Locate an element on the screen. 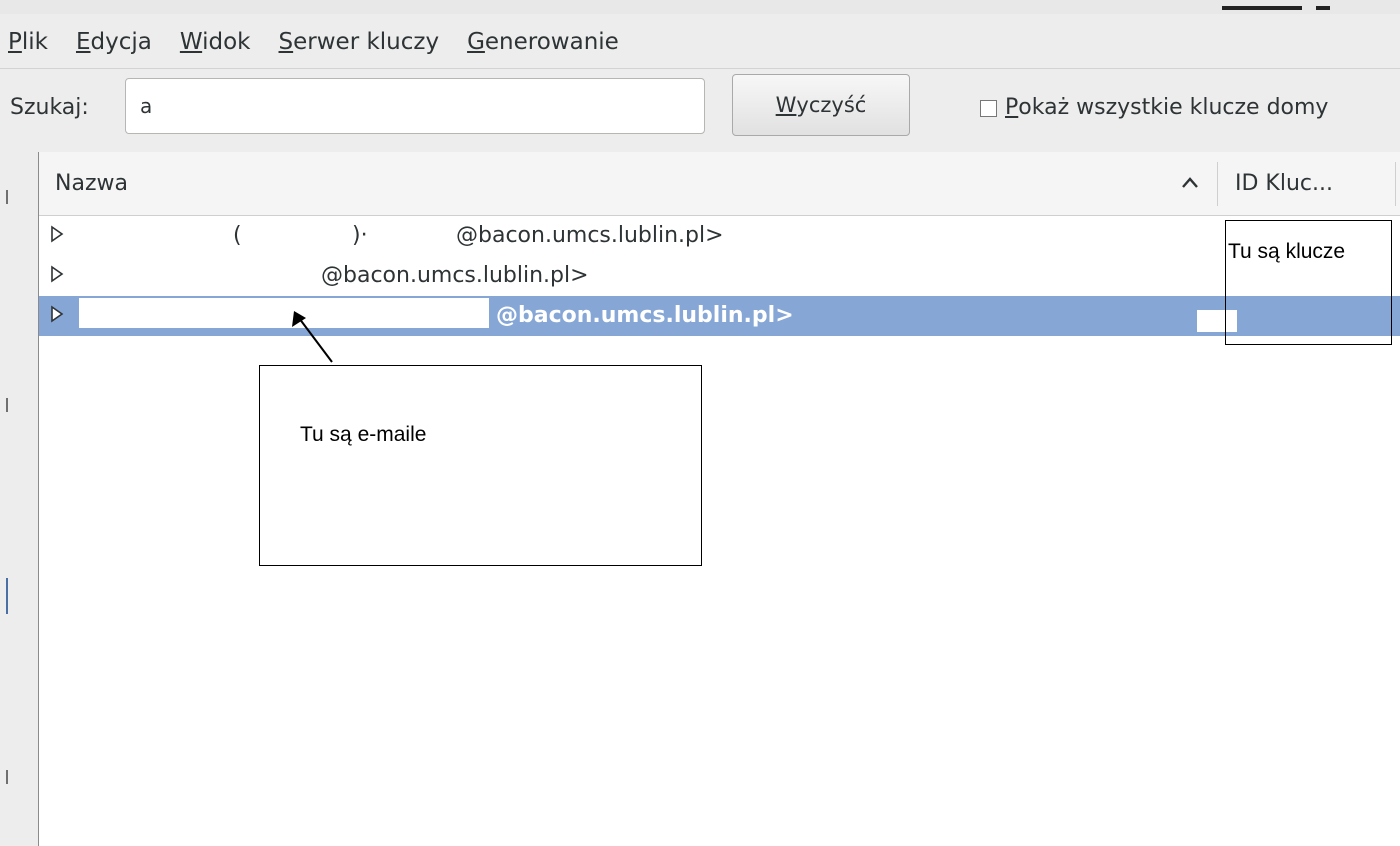  menu-view: Widok is located at coordinates (216, 42).